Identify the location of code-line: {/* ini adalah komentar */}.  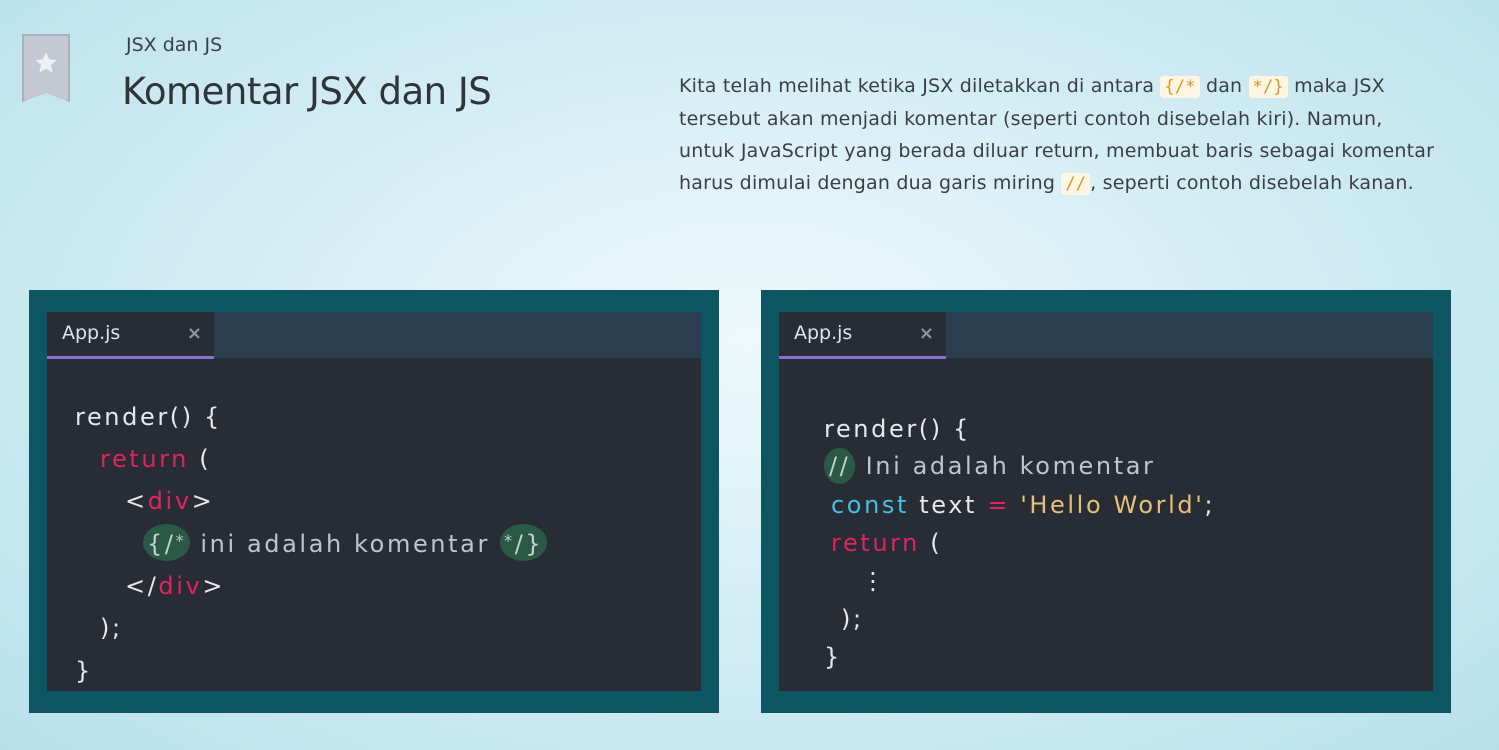
(345, 542).